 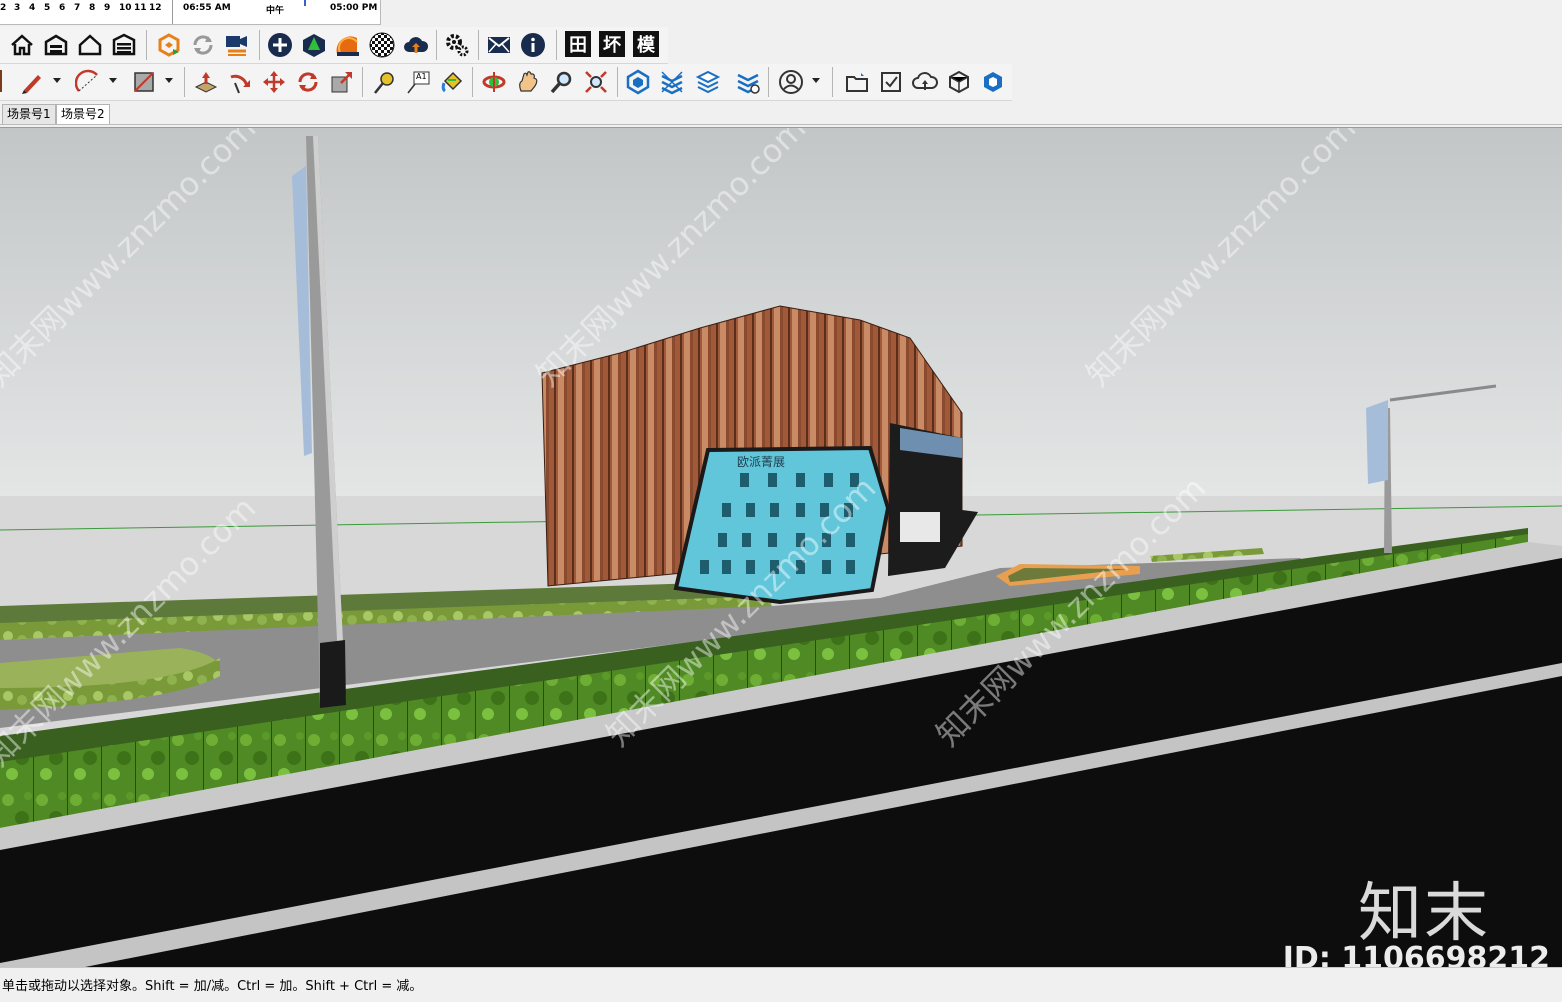 What do you see at coordinates (781, 113) in the screenshot?
I see `scene-tabs-bar: 场景号1 场景号2` at bounding box center [781, 113].